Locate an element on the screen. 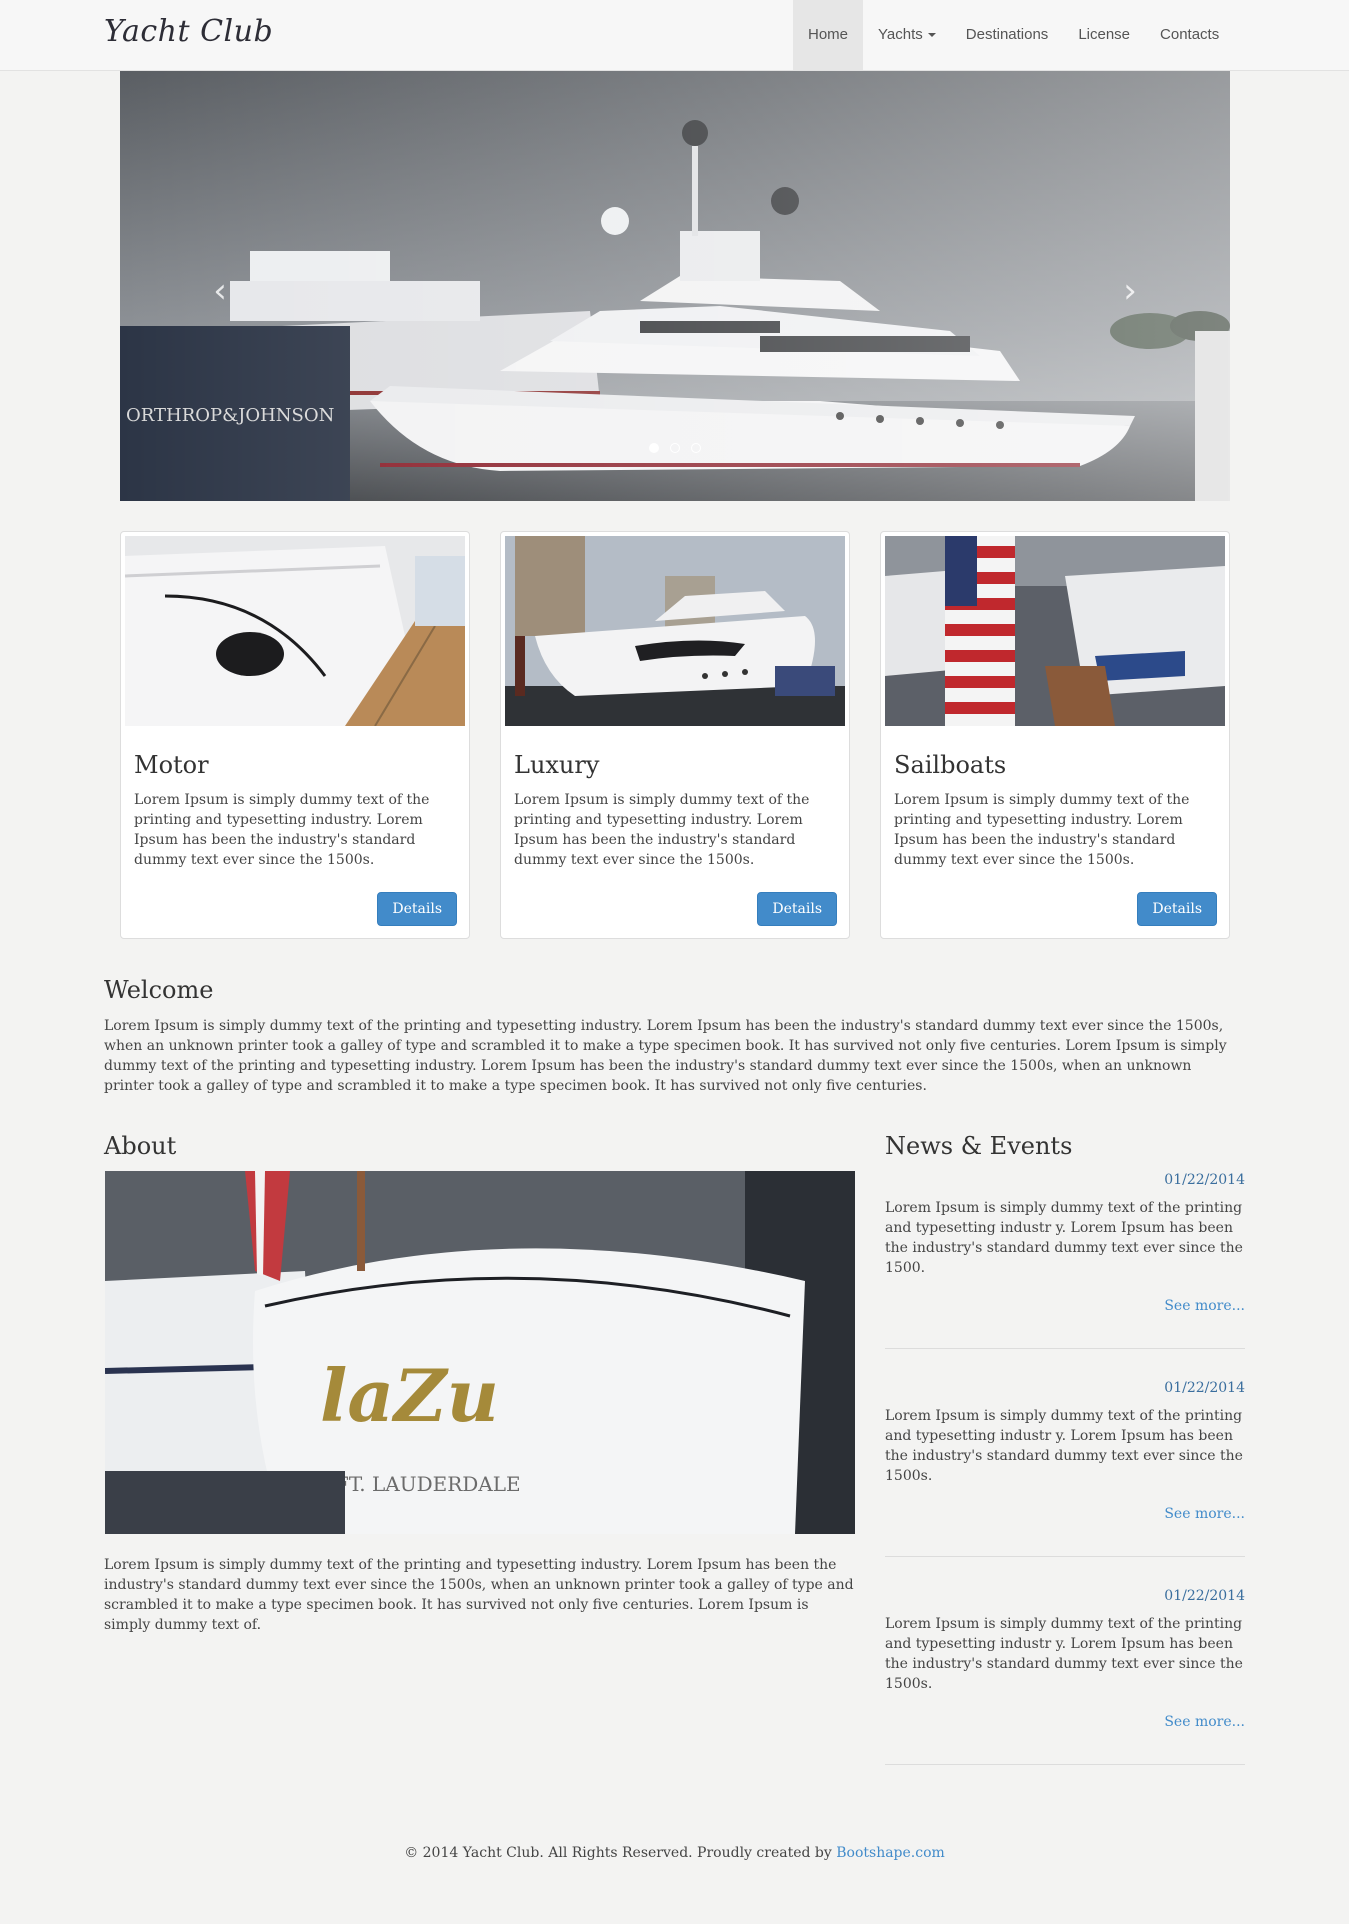  carousel-next-button: › is located at coordinates (1130, 291).